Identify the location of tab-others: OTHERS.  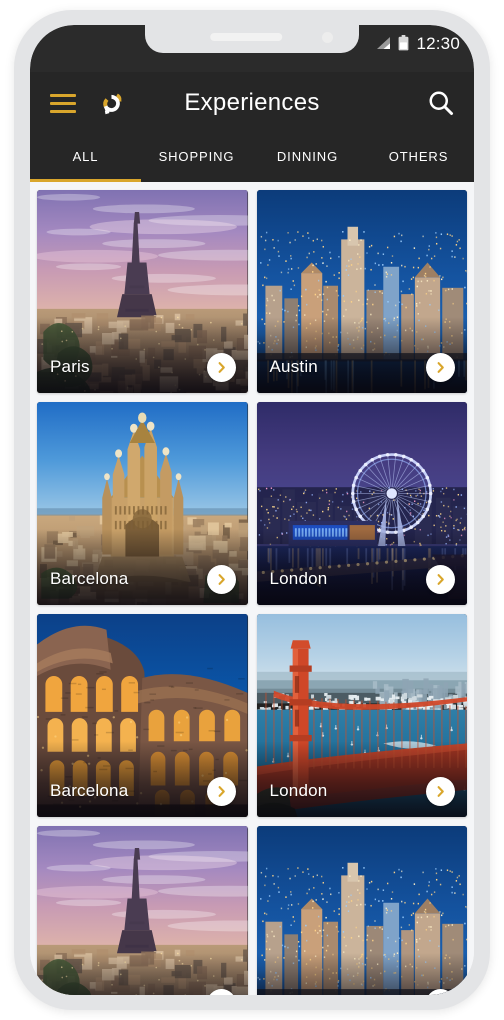
(418, 158).